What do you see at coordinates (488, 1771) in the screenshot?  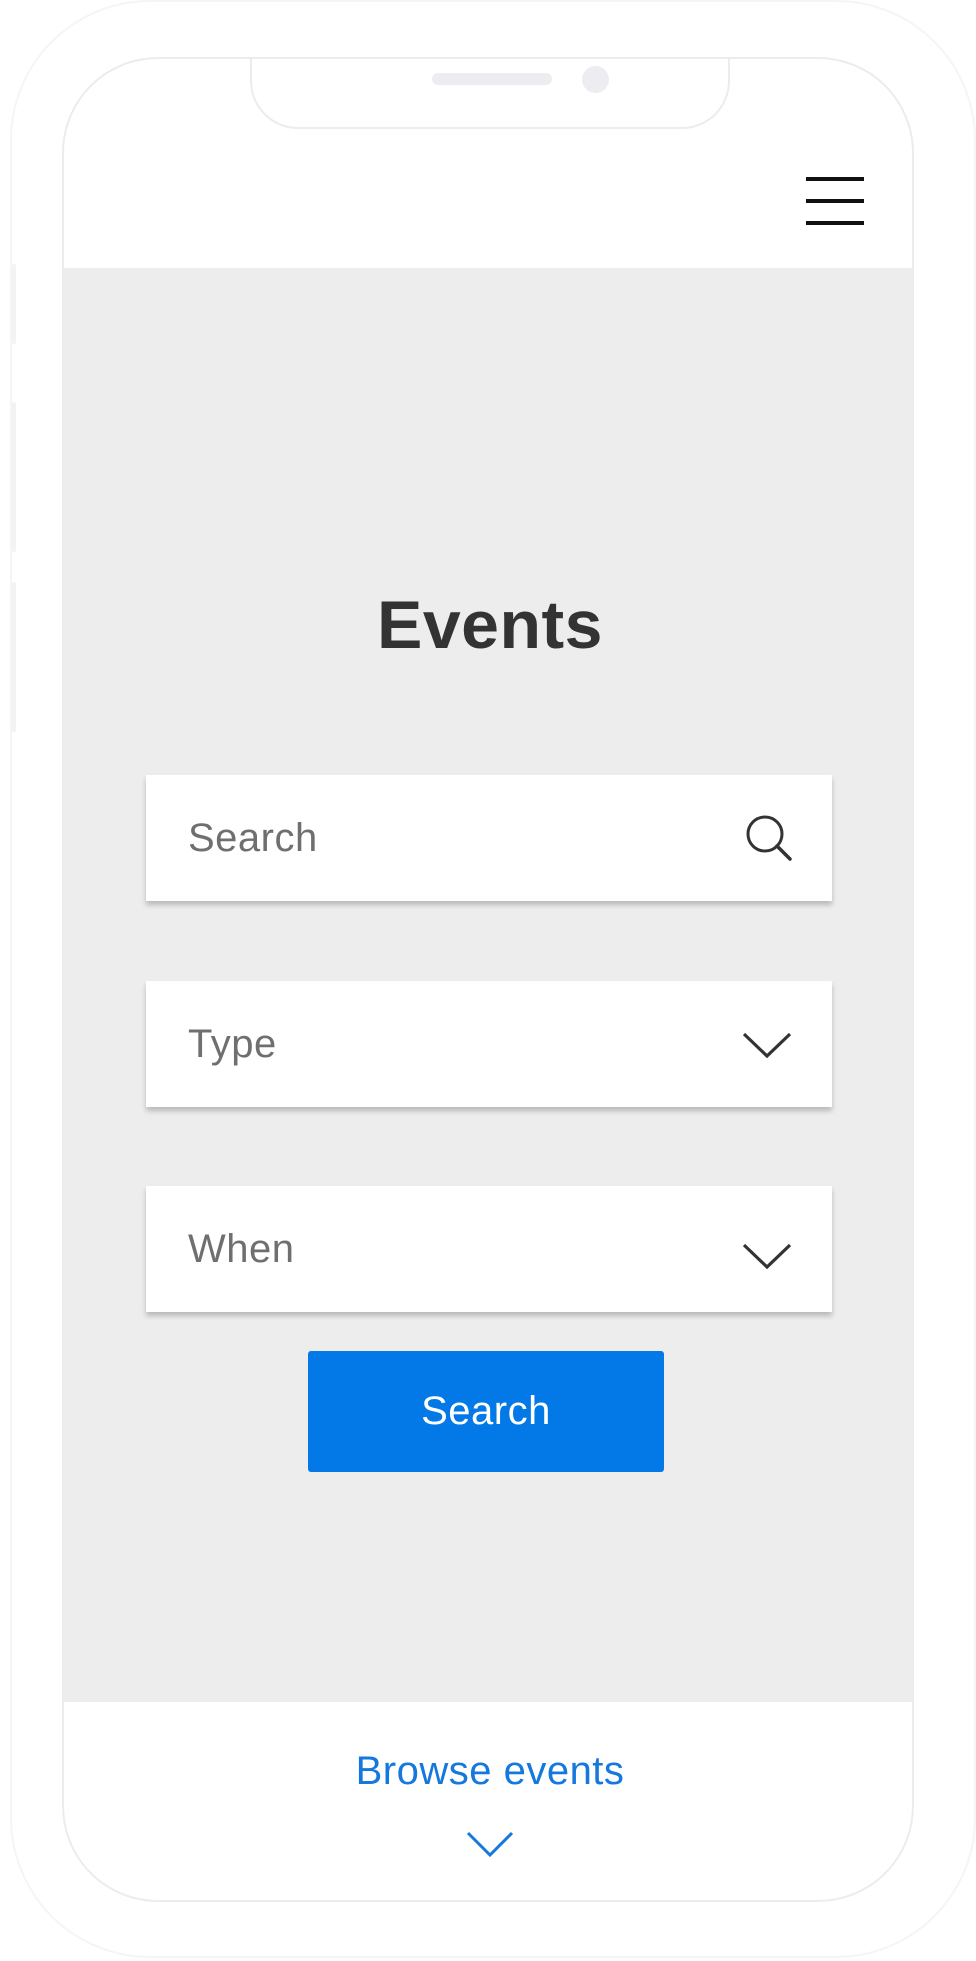 I see `browse-events-link: Browse events` at bounding box center [488, 1771].